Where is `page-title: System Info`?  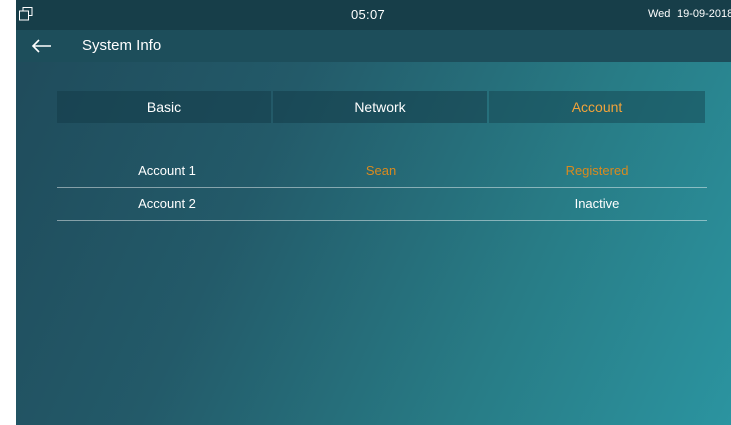
page-title: System Info is located at coordinates (122, 45).